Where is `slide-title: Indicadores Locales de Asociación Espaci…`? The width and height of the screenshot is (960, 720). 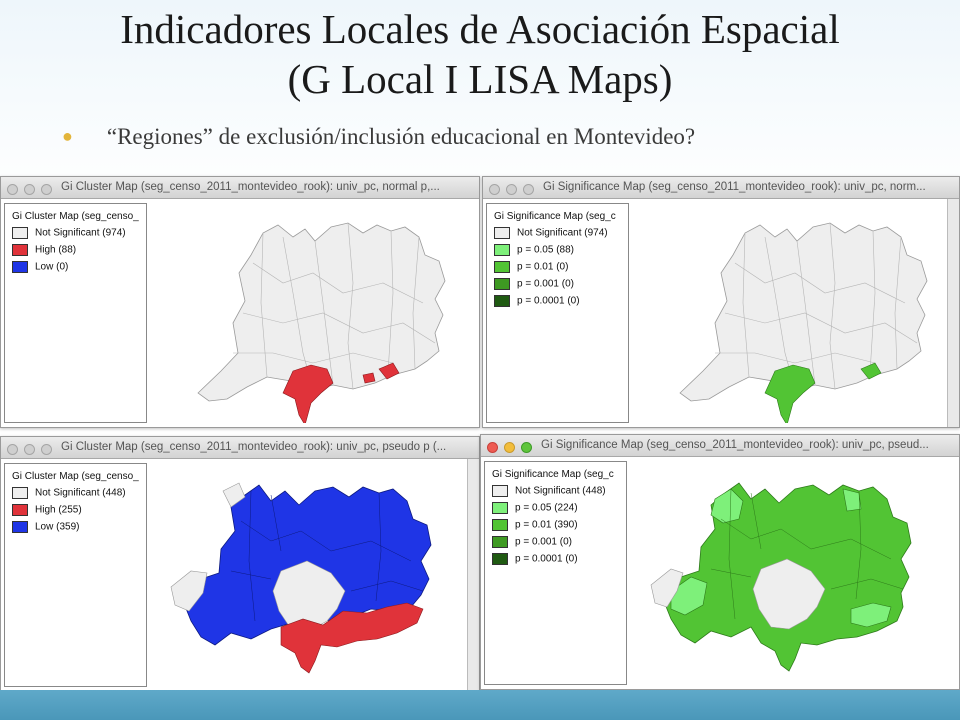 slide-title: Indicadores Locales de Asociación Espaci… is located at coordinates (480, 54).